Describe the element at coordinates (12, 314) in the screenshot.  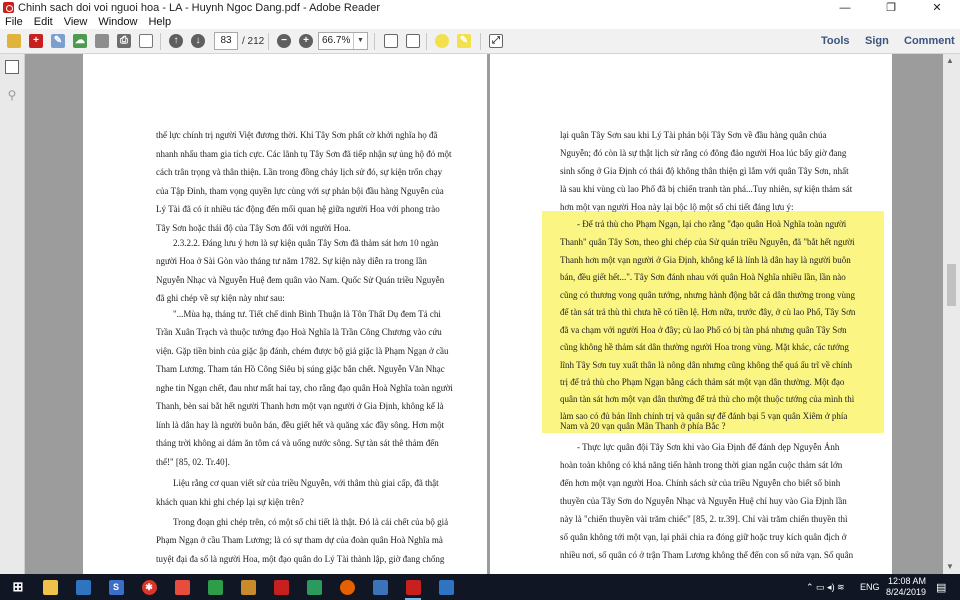
I see `navigation-pane: ⚲` at that location.